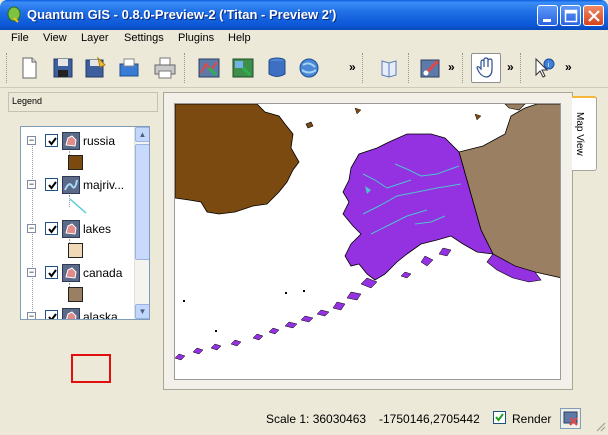 Image resolution: width=608 pixels, height=435 pixels. I want to click on qgis-logo-icon, so click(14, 14).